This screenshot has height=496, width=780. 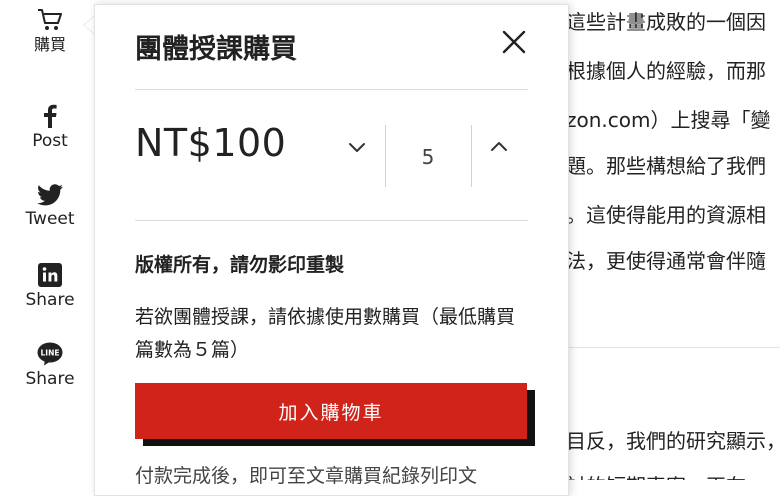 I want to click on article-line: zon.com）上搜尋「變, so click(x=668, y=120).